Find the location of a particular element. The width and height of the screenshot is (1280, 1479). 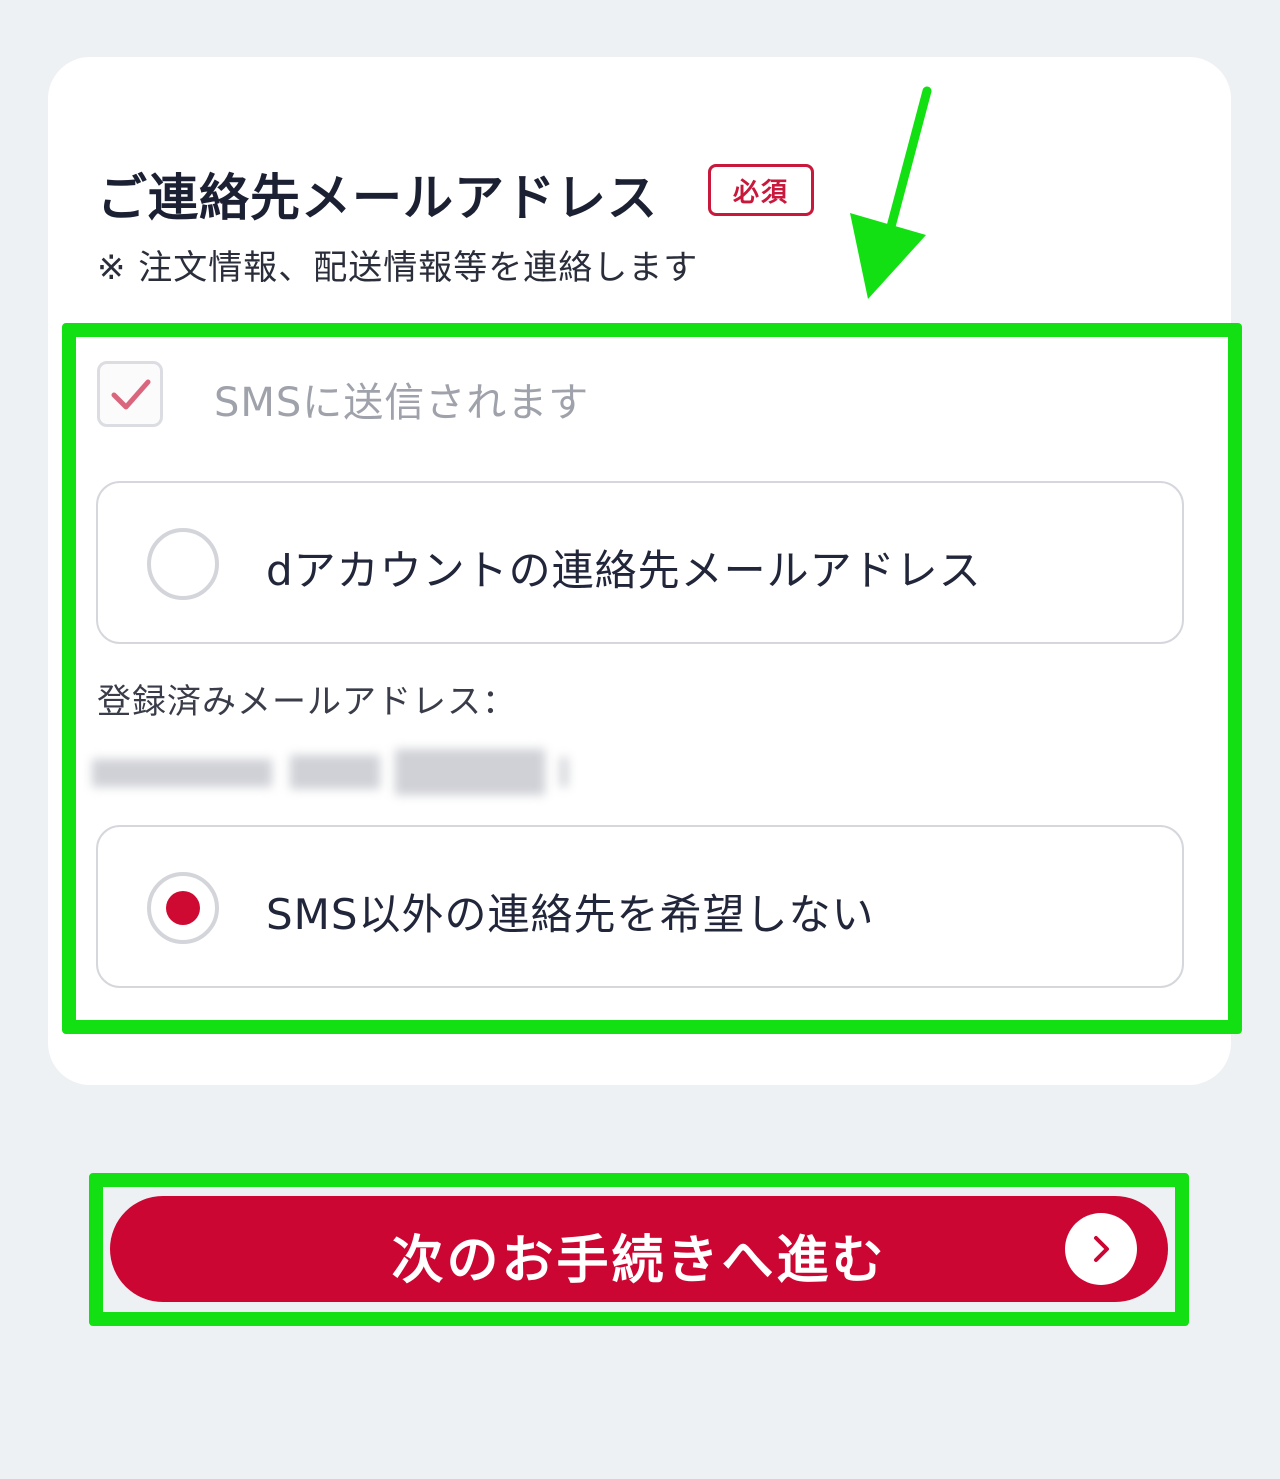

next-step-button: 次のお手続きへ進む is located at coordinates (639, 1249).